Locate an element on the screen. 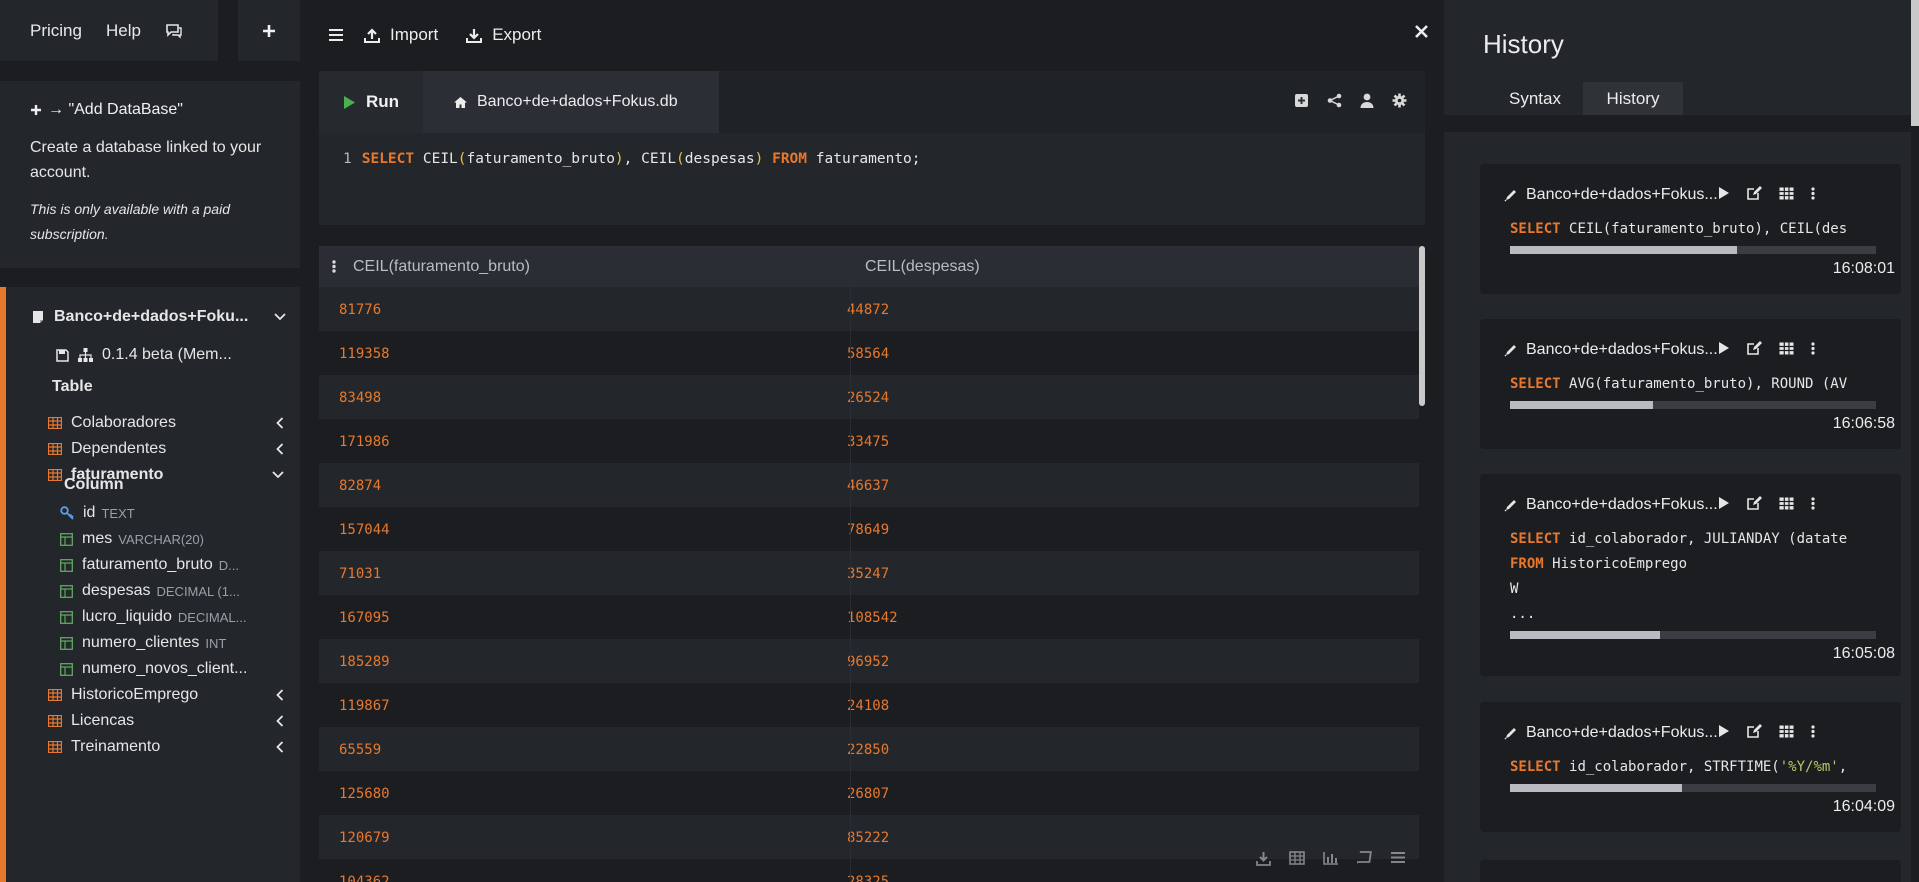  table-row: 82874 46637 is located at coordinates (869, 485).